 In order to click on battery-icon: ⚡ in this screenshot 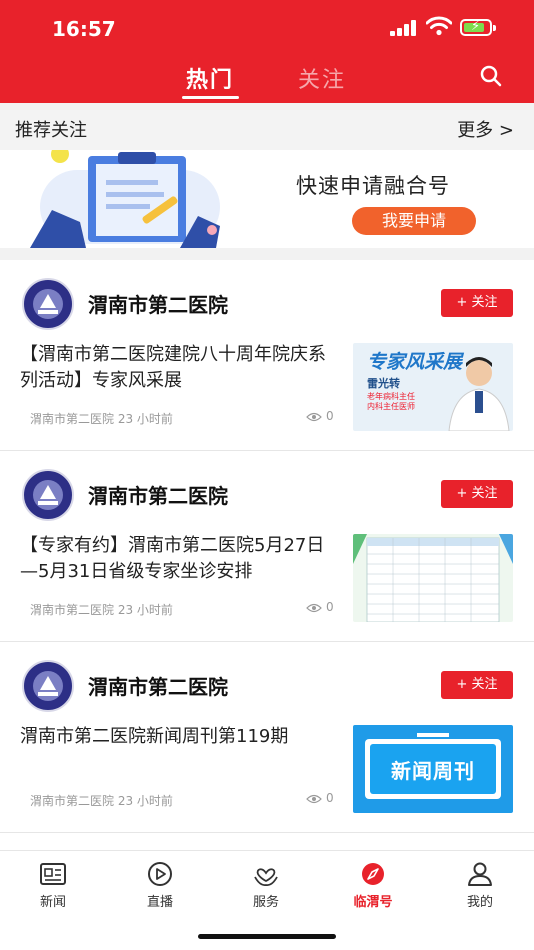, I will do `click(478, 27)`.